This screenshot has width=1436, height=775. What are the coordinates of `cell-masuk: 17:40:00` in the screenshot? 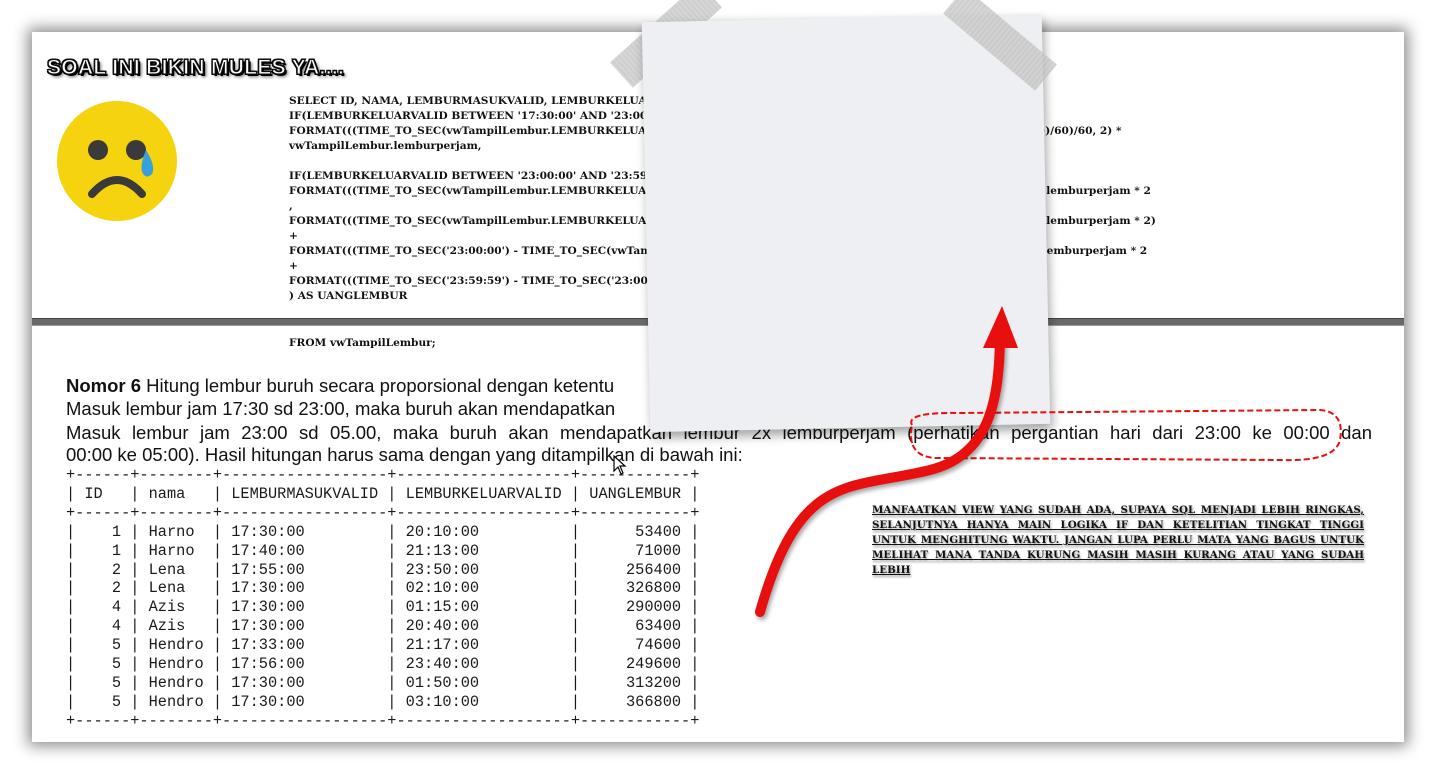 It's located at (305, 550).